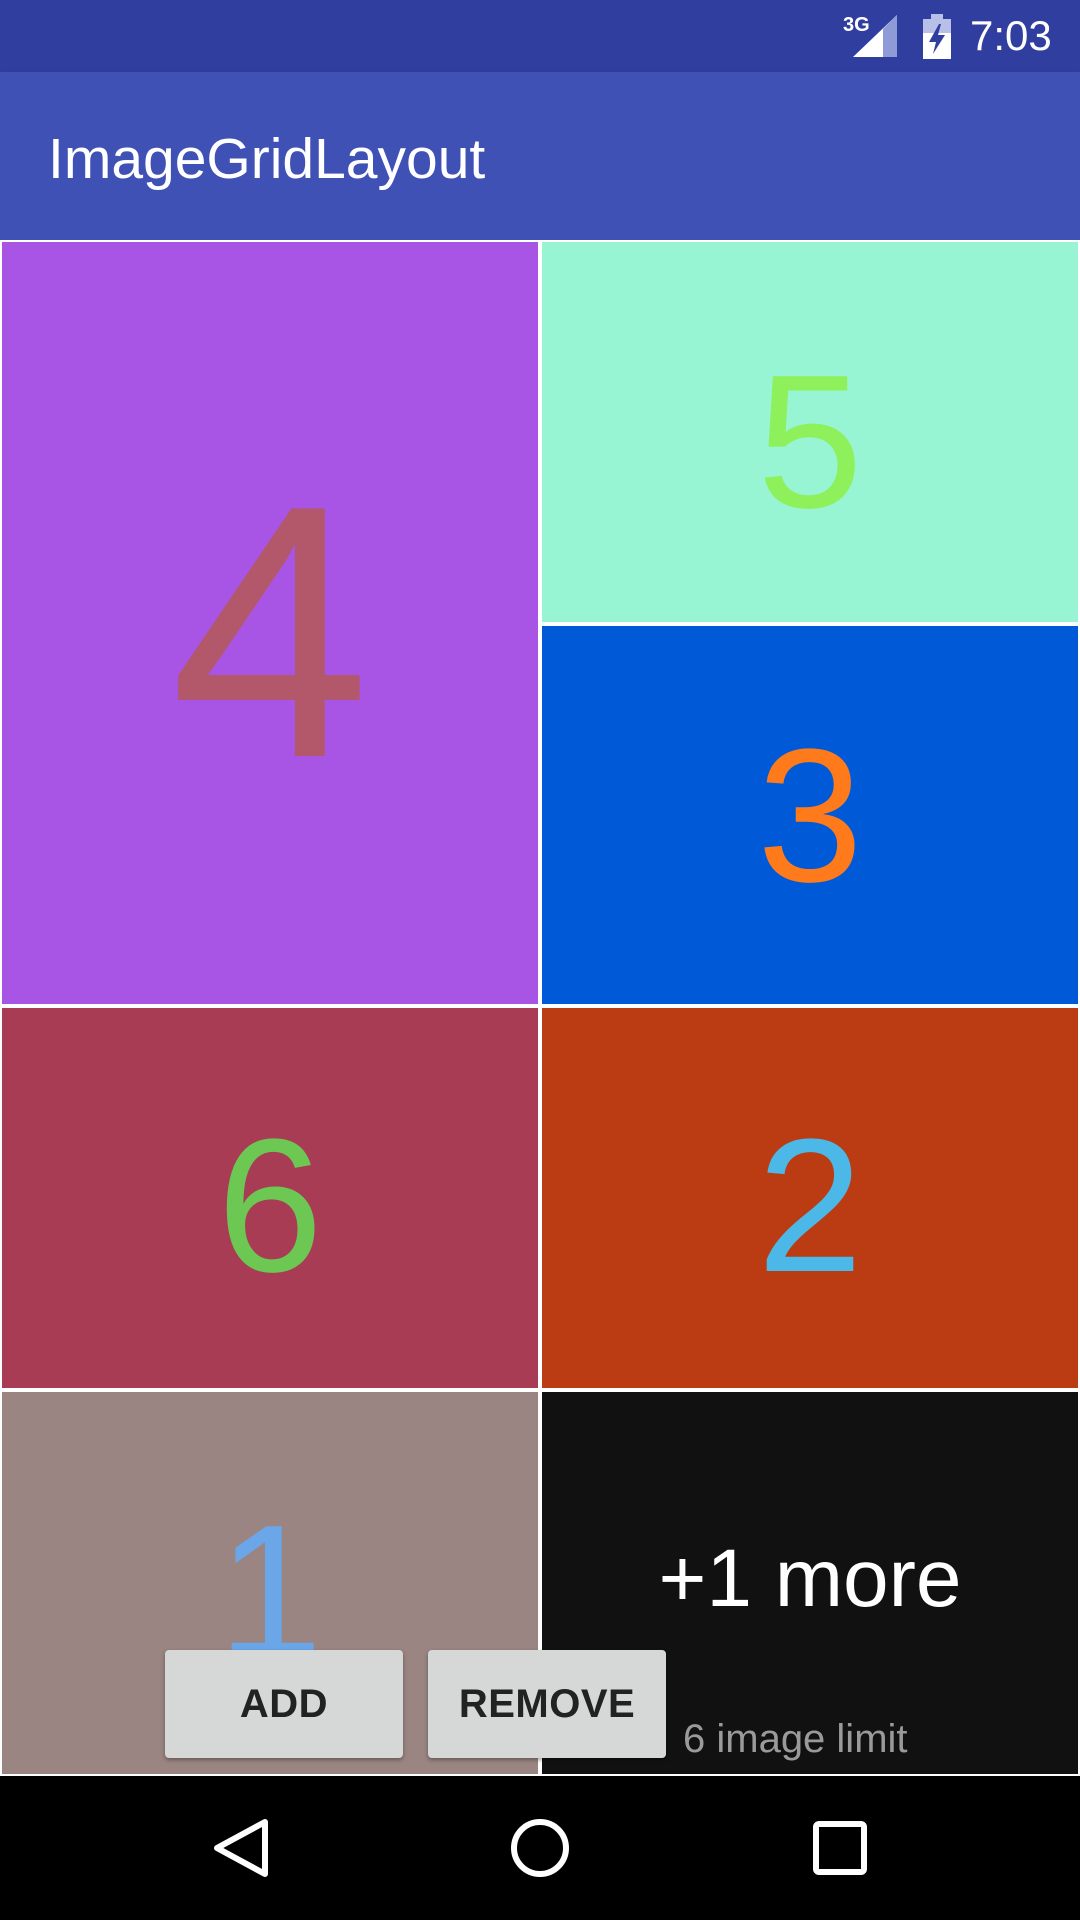  What do you see at coordinates (540, 156) in the screenshot?
I see `app-bar: ImageGridLayout` at bounding box center [540, 156].